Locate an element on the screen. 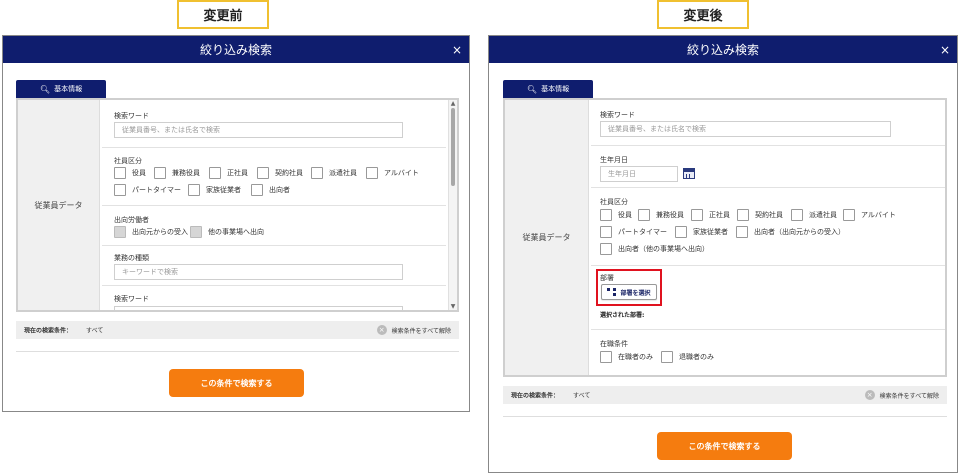 The width and height of the screenshot is (960, 474). scroll-down-icon: ▼ is located at coordinates (453, 306).